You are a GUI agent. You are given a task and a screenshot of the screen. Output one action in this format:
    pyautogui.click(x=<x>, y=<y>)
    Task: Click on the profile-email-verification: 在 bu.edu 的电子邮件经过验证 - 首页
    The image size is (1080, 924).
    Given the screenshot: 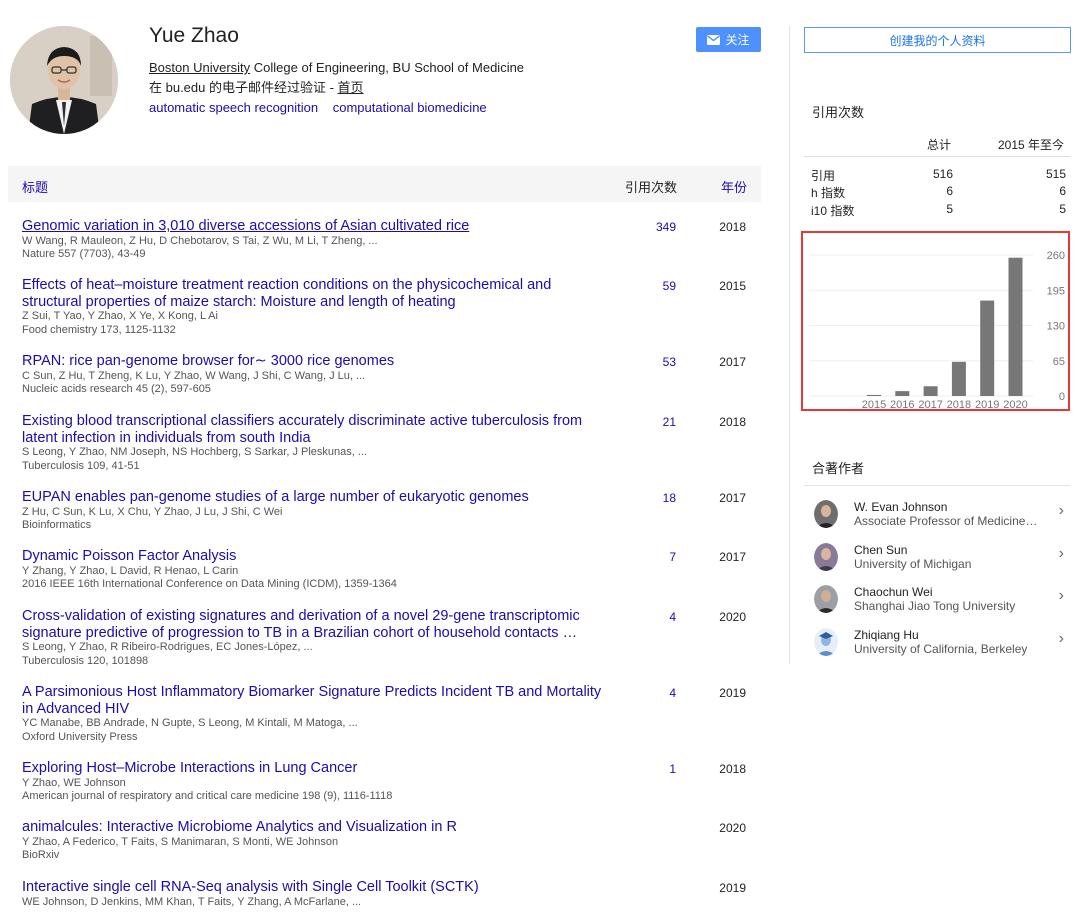 What is the action you would take?
    pyautogui.click(x=256, y=86)
    